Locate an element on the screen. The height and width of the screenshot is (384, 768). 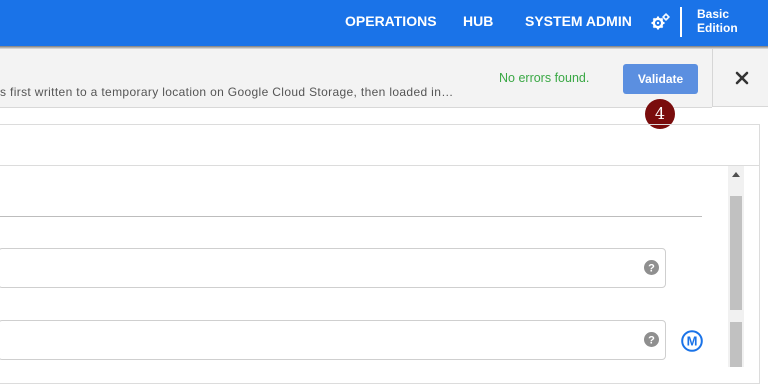
gears-icon is located at coordinates (660, 22).